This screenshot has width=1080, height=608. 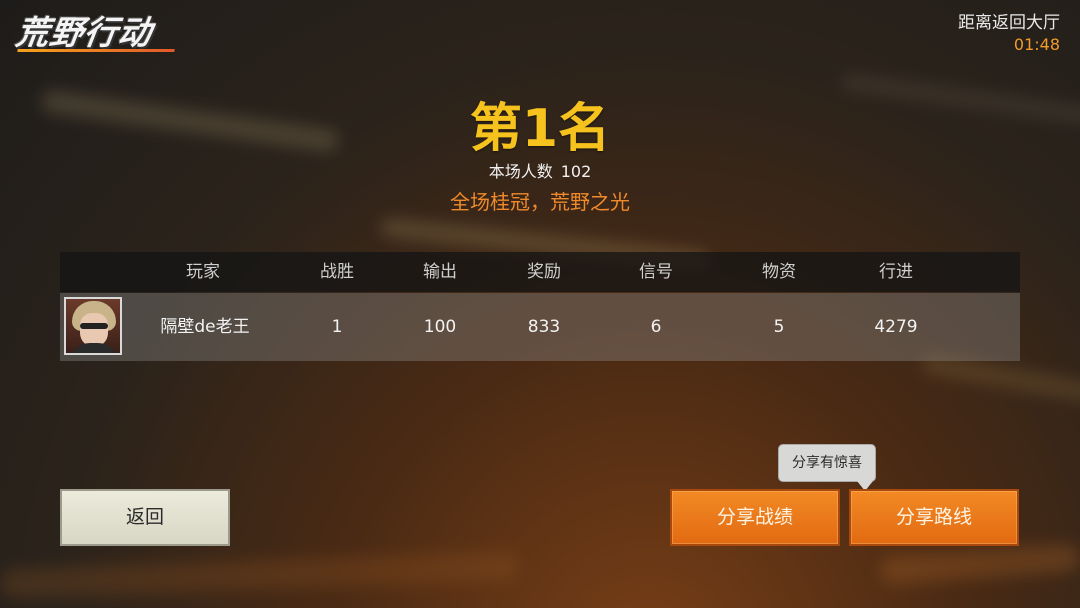 I want to click on cell-supplies: 5, so click(x=779, y=327).